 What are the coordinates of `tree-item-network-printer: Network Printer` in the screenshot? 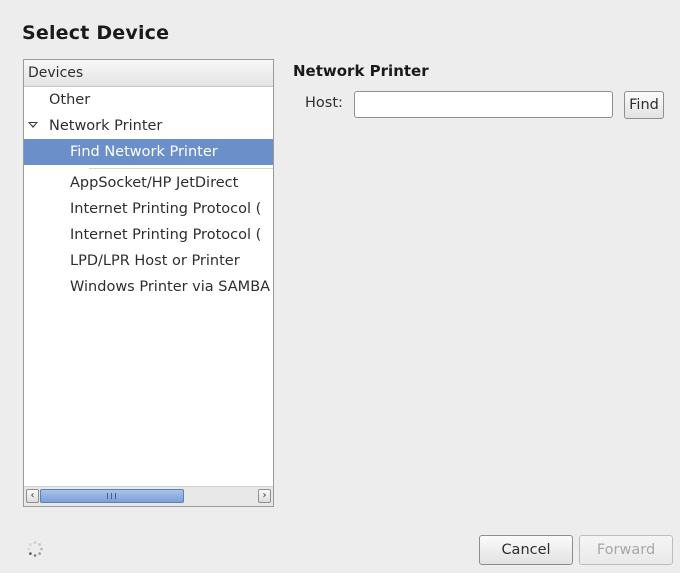 It's located at (148, 126).